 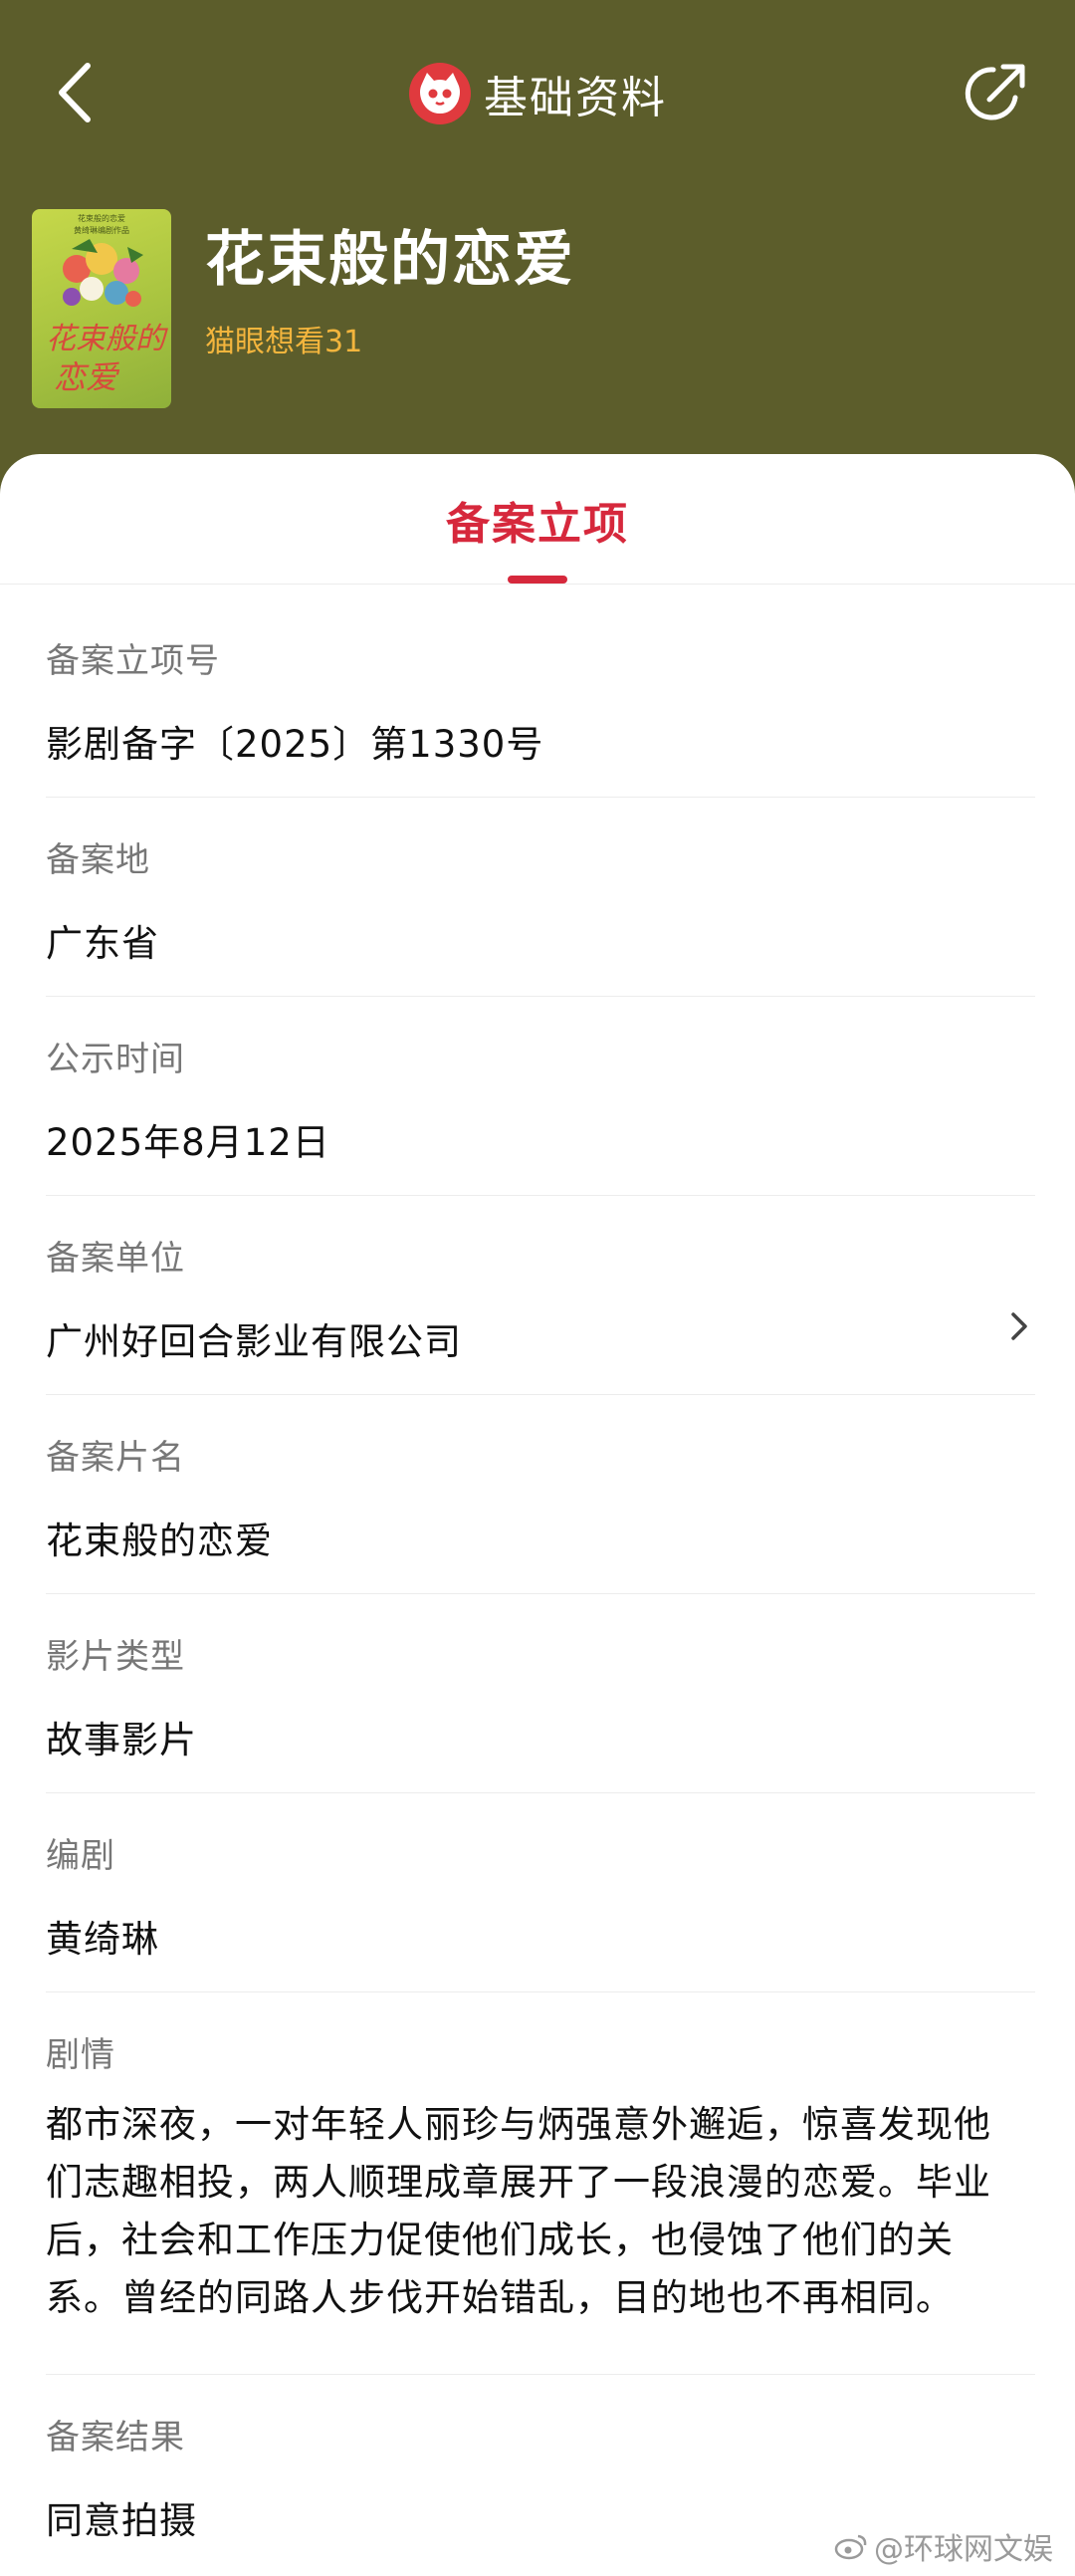 What do you see at coordinates (107, 339) in the screenshot?
I see `poster-calligraphy-1: 花束般的` at bounding box center [107, 339].